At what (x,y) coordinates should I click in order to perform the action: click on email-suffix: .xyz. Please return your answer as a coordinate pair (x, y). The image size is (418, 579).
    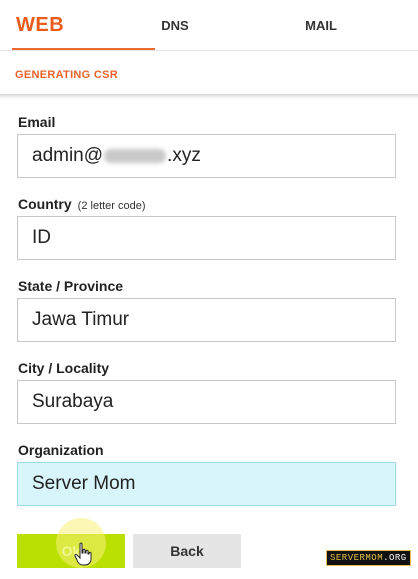
    Looking at the image, I should click on (184, 155).